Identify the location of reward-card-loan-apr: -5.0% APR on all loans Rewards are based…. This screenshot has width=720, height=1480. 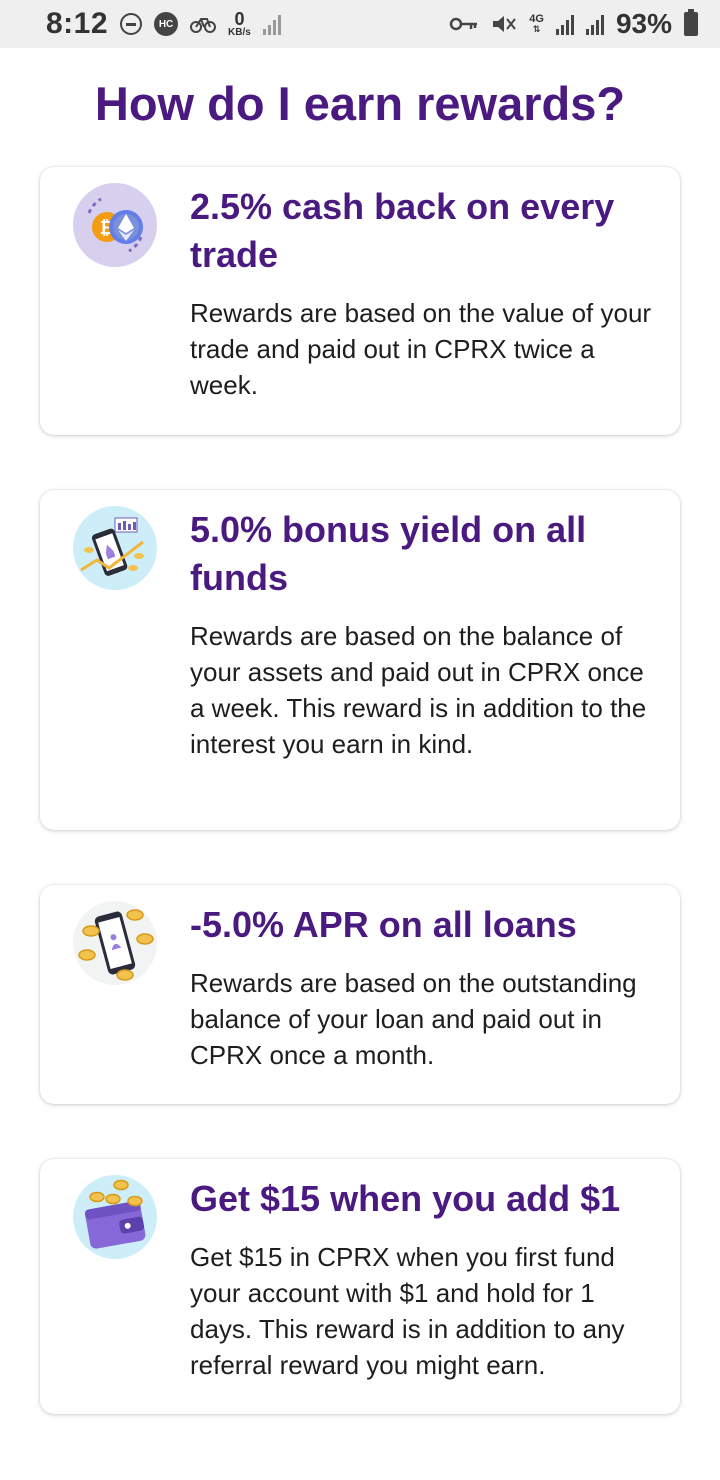
(360, 994).